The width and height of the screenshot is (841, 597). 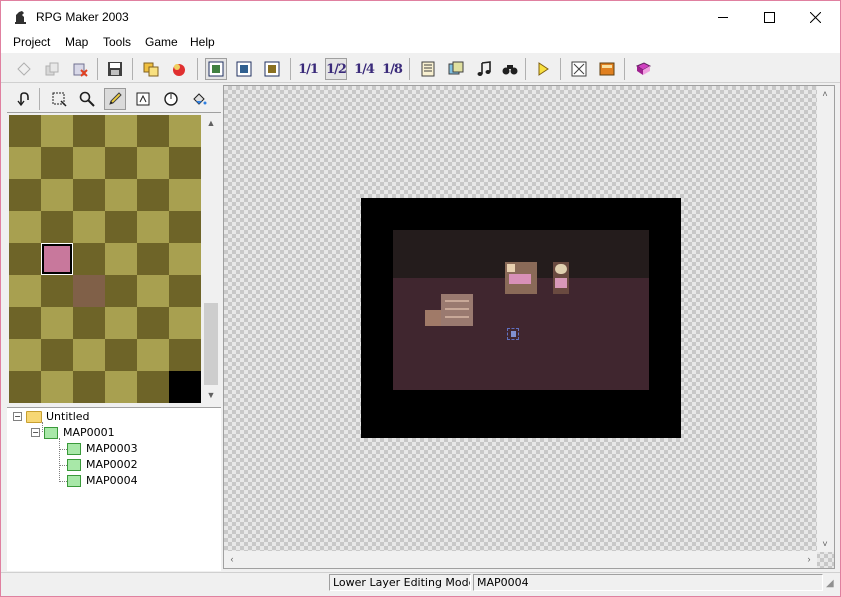 I want to click on maximize-button, so click(x=769, y=17).